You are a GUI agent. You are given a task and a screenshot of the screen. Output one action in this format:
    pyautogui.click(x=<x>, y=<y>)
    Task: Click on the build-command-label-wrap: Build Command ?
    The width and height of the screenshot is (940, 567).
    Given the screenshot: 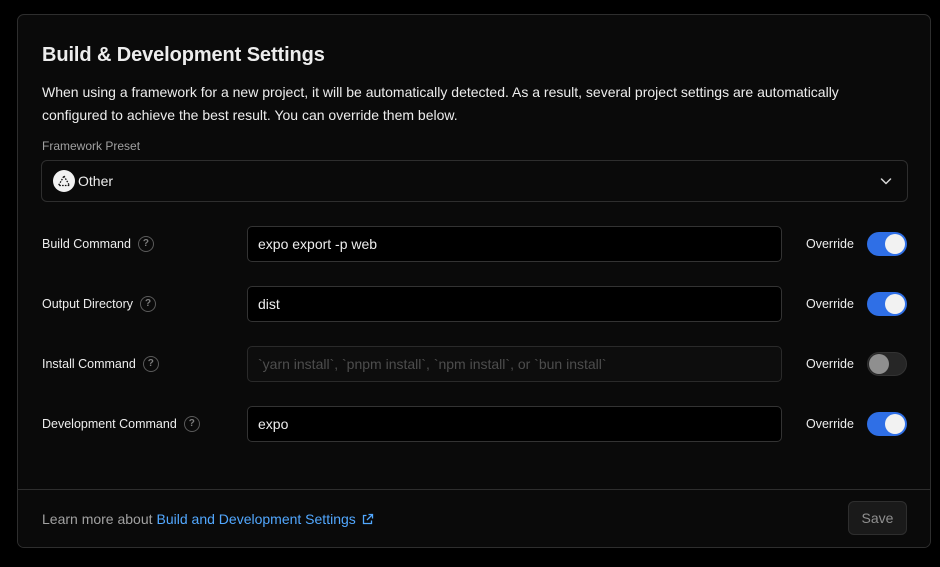 What is the action you would take?
    pyautogui.click(x=98, y=244)
    